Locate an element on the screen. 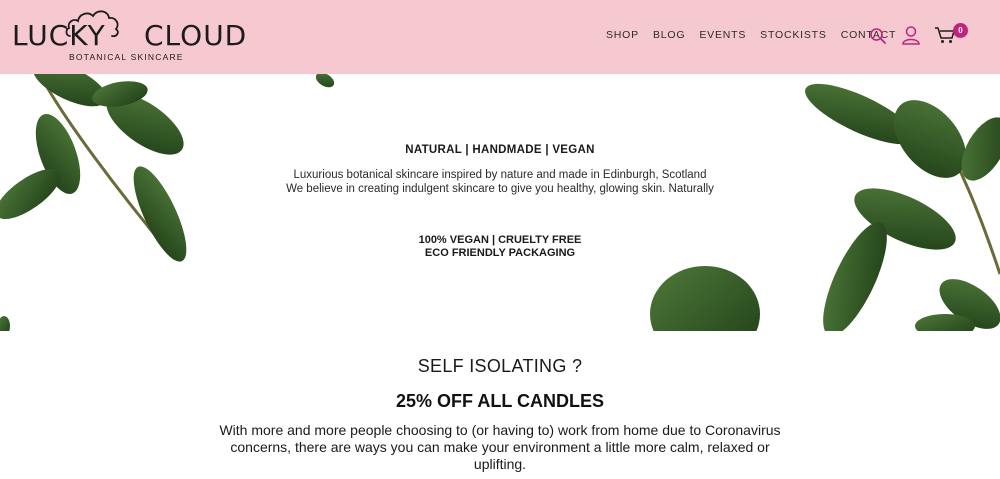 This screenshot has width=1000, height=479. nav-item-events: EVENTS is located at coordinates (722, 35).